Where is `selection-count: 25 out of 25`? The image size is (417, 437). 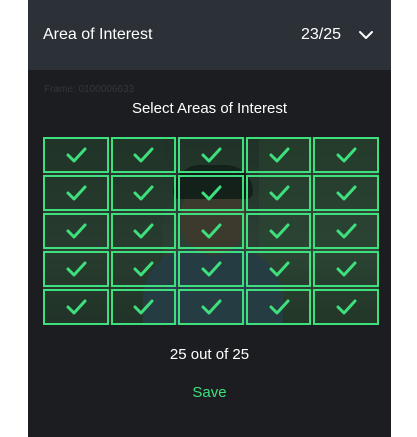
selection-count: 25 out of 25 is located at coordinates (209, 354).